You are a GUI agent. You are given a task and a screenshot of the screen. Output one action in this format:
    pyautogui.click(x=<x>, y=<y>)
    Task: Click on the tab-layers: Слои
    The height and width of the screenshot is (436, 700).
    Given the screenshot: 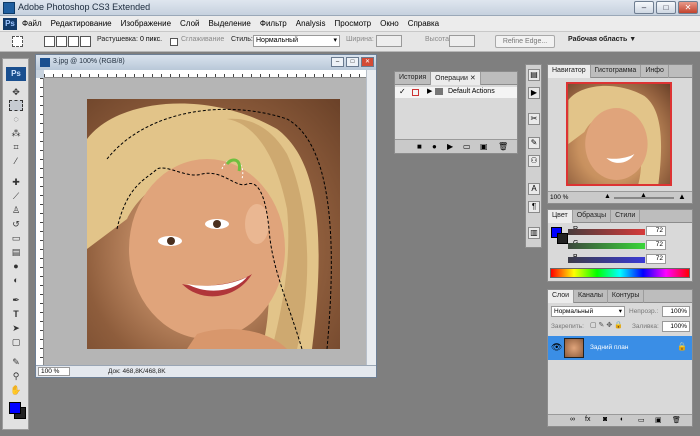 What is the action you would take?
    pyautogui.click(x=561, y=296)
    